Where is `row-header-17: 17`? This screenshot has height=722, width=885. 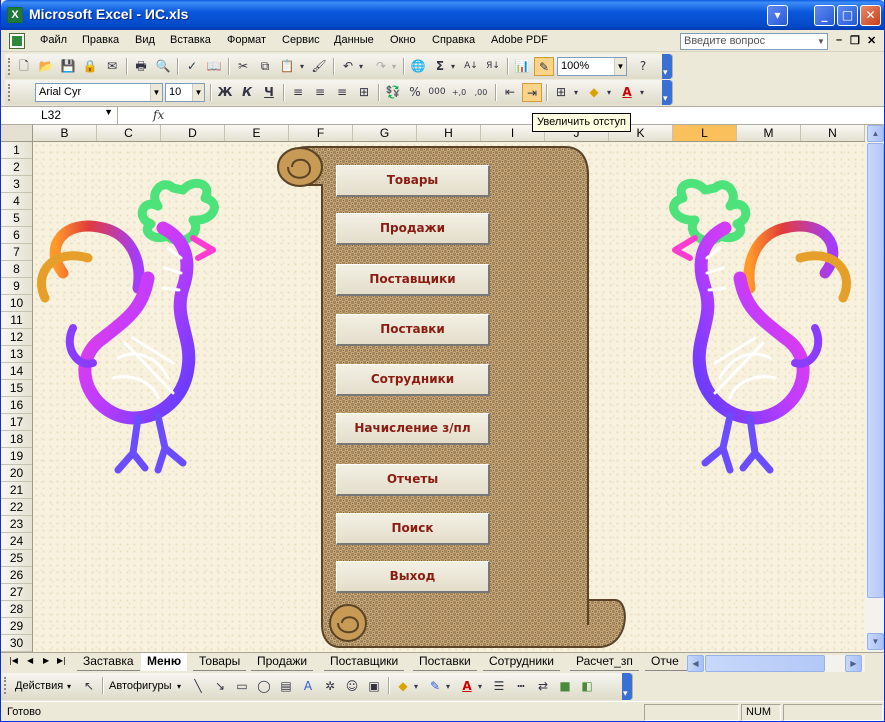
row-header-17: 17 is located at coordinates (16, 422).